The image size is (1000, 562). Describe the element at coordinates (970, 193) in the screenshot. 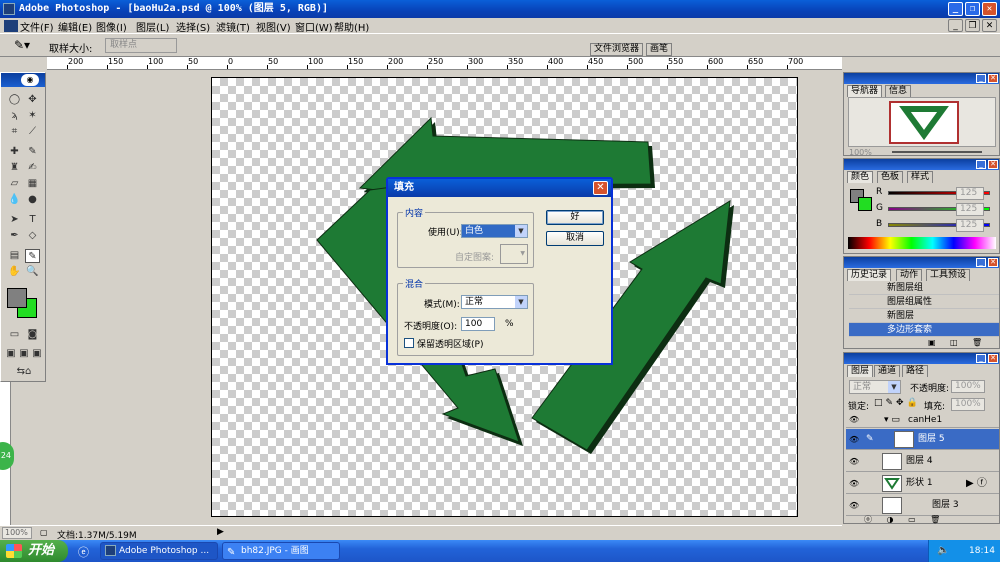

I see `channel-r-value: 125` at that location.